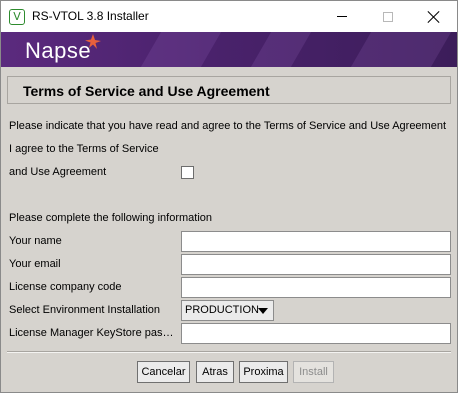 The width and height of the screenshot is (458, 393). I want to click on environment-select-value: PRODUCTION, so click(222, 310).